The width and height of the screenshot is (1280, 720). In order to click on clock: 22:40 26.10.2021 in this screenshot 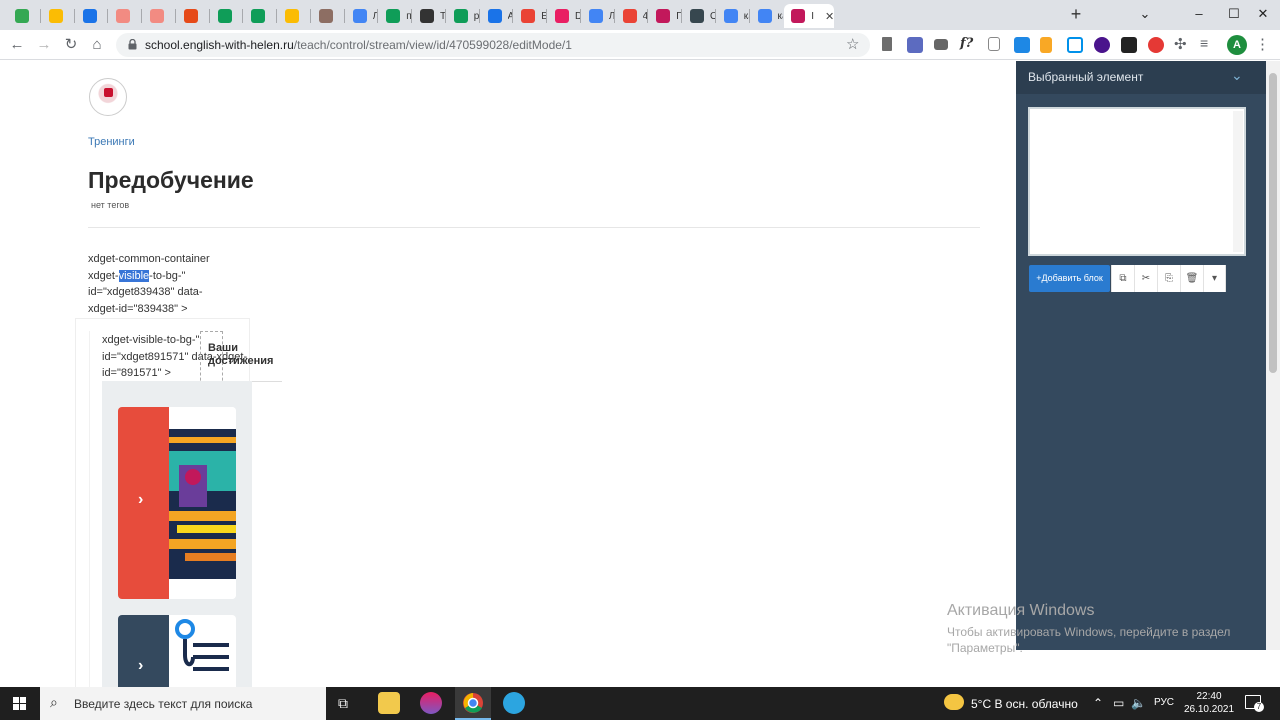, I will do `click(1209, 703)`.